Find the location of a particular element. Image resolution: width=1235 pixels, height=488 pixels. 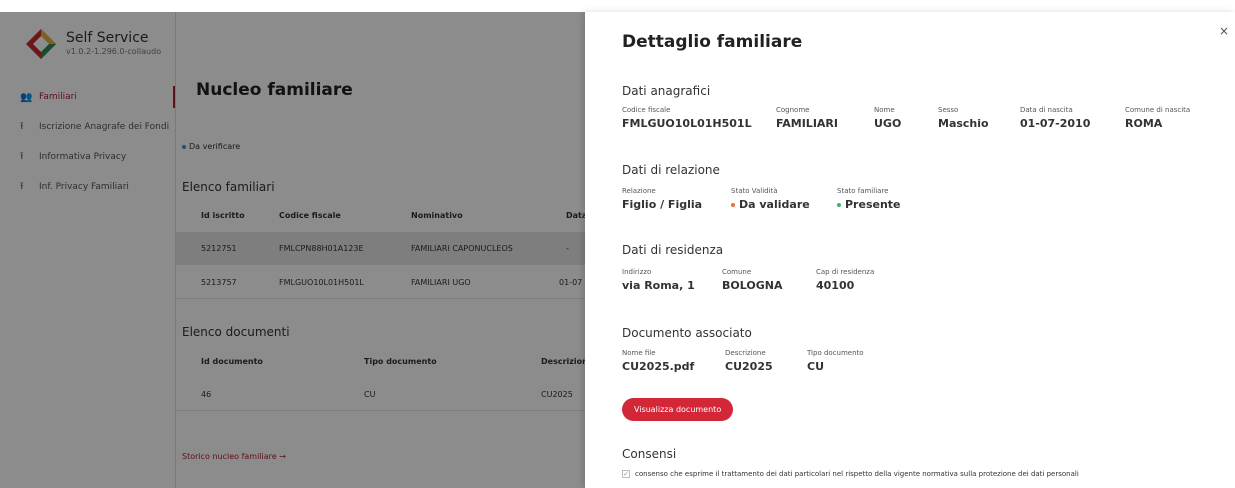

field-label: Codice fiscale is located at coordinates (646, 110).